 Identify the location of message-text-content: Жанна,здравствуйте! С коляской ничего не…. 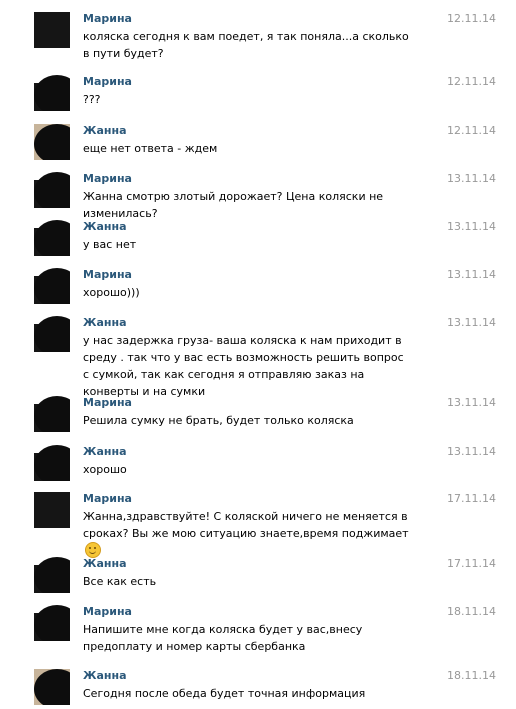
(246, 525).